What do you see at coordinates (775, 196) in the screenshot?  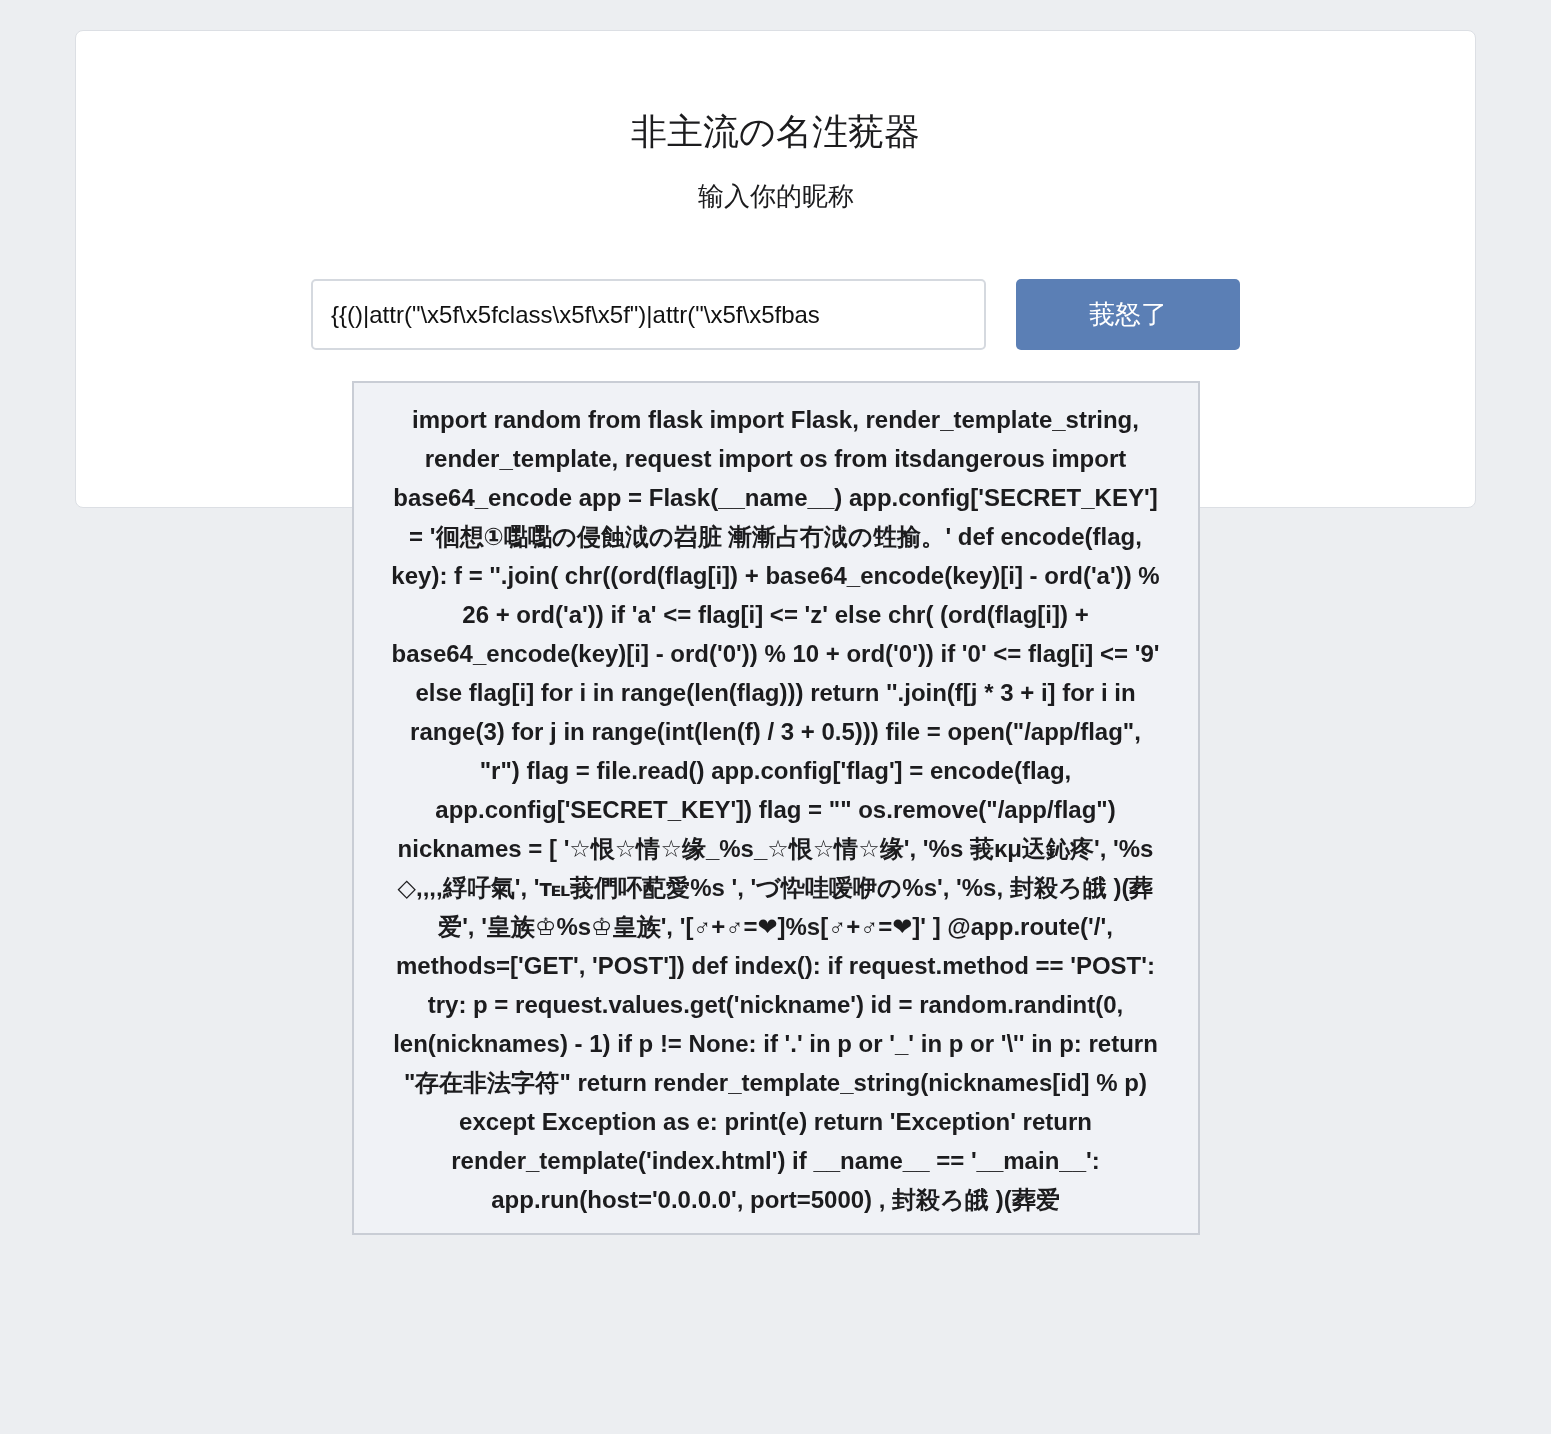 I see `subtitle: 输入你的昵称` at bounding box center [775, 196].